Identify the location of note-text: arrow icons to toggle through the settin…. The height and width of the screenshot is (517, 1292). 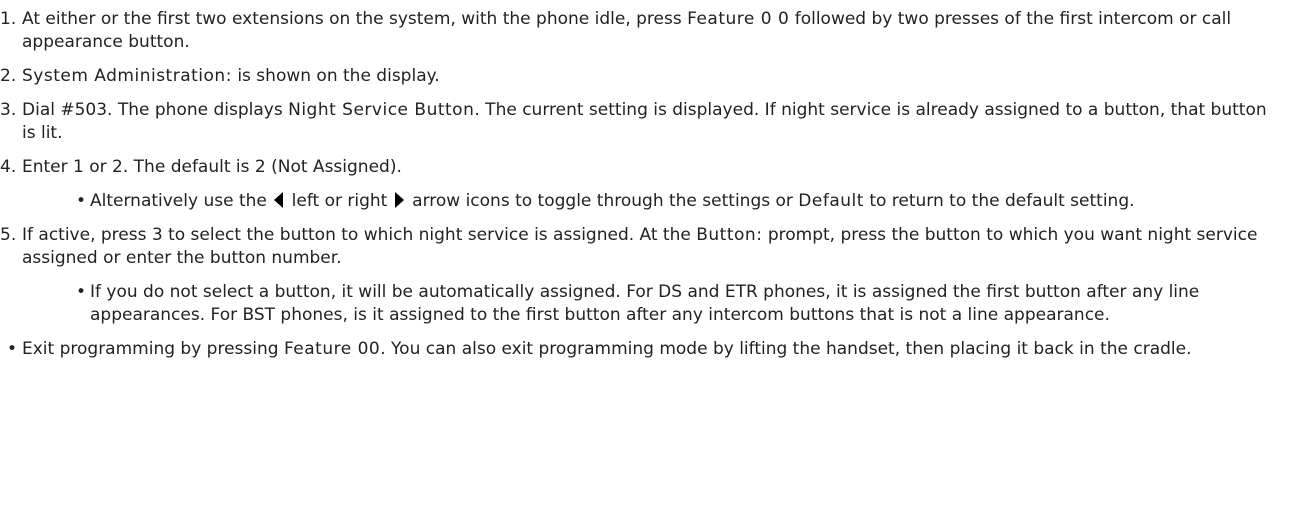
(602, 201).